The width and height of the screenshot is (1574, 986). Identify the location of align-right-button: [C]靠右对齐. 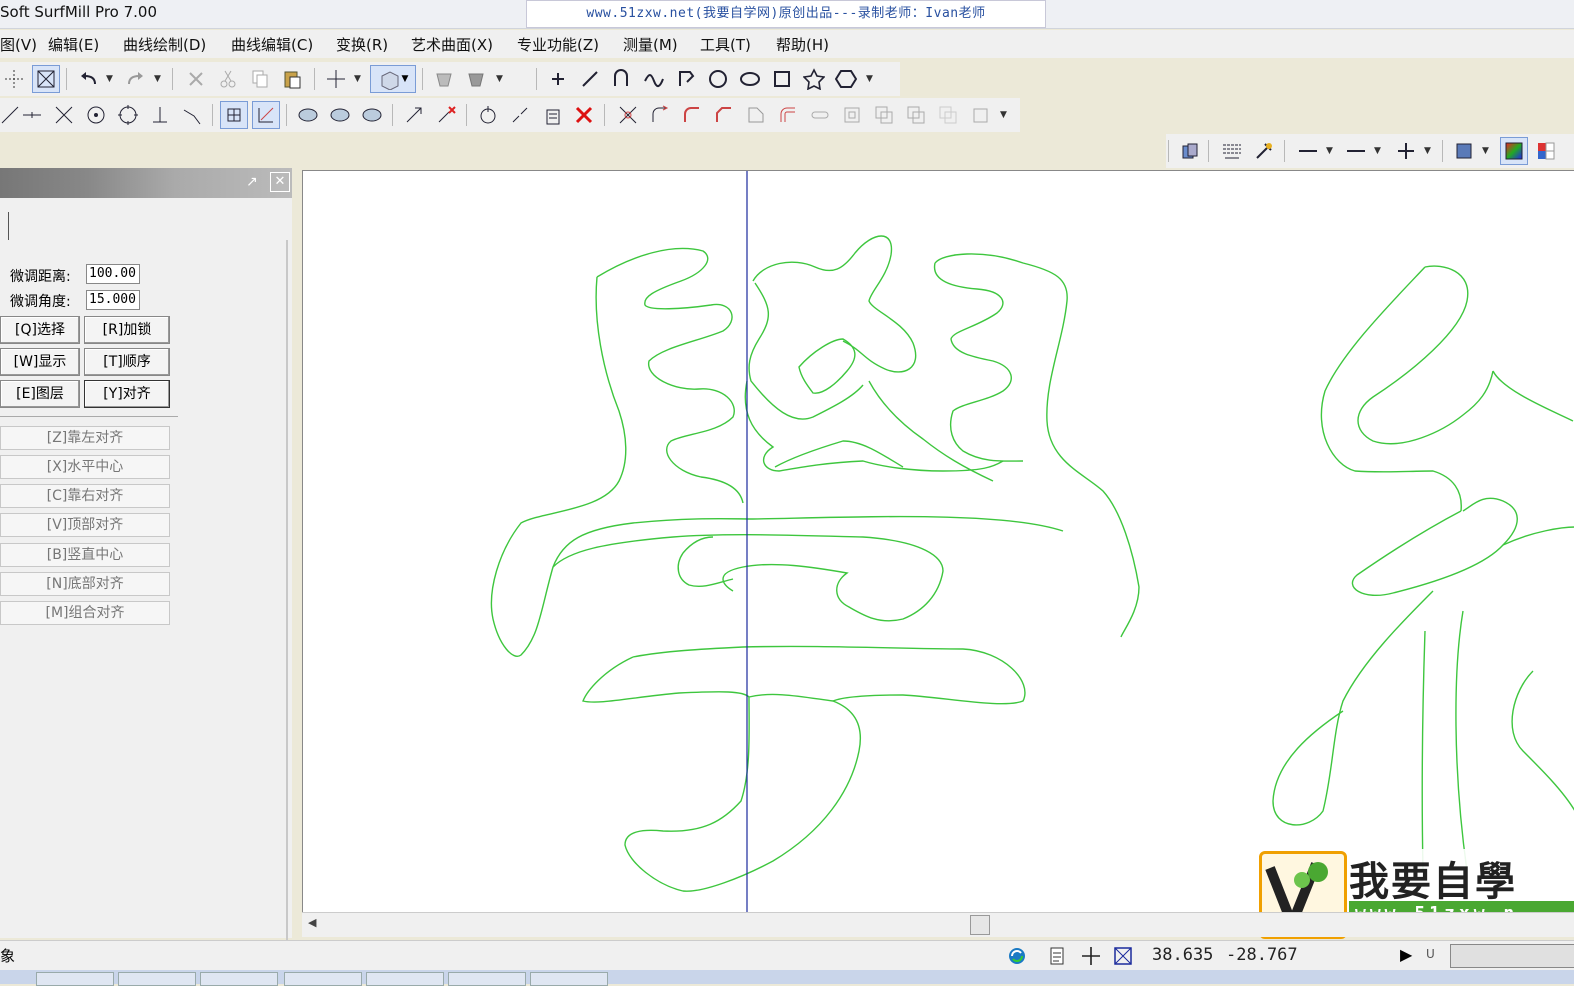
(85, 496).